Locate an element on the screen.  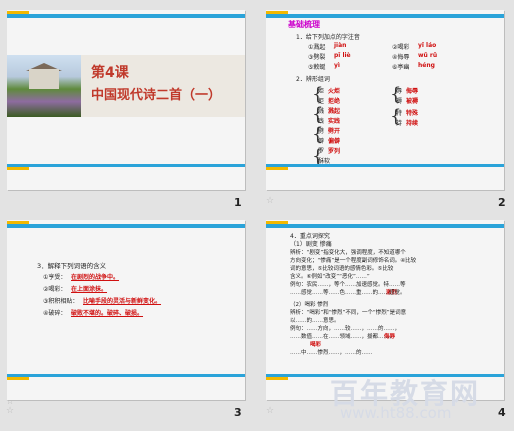
pinyin-answer: yǐ láo is located at coordinates (427, 45).